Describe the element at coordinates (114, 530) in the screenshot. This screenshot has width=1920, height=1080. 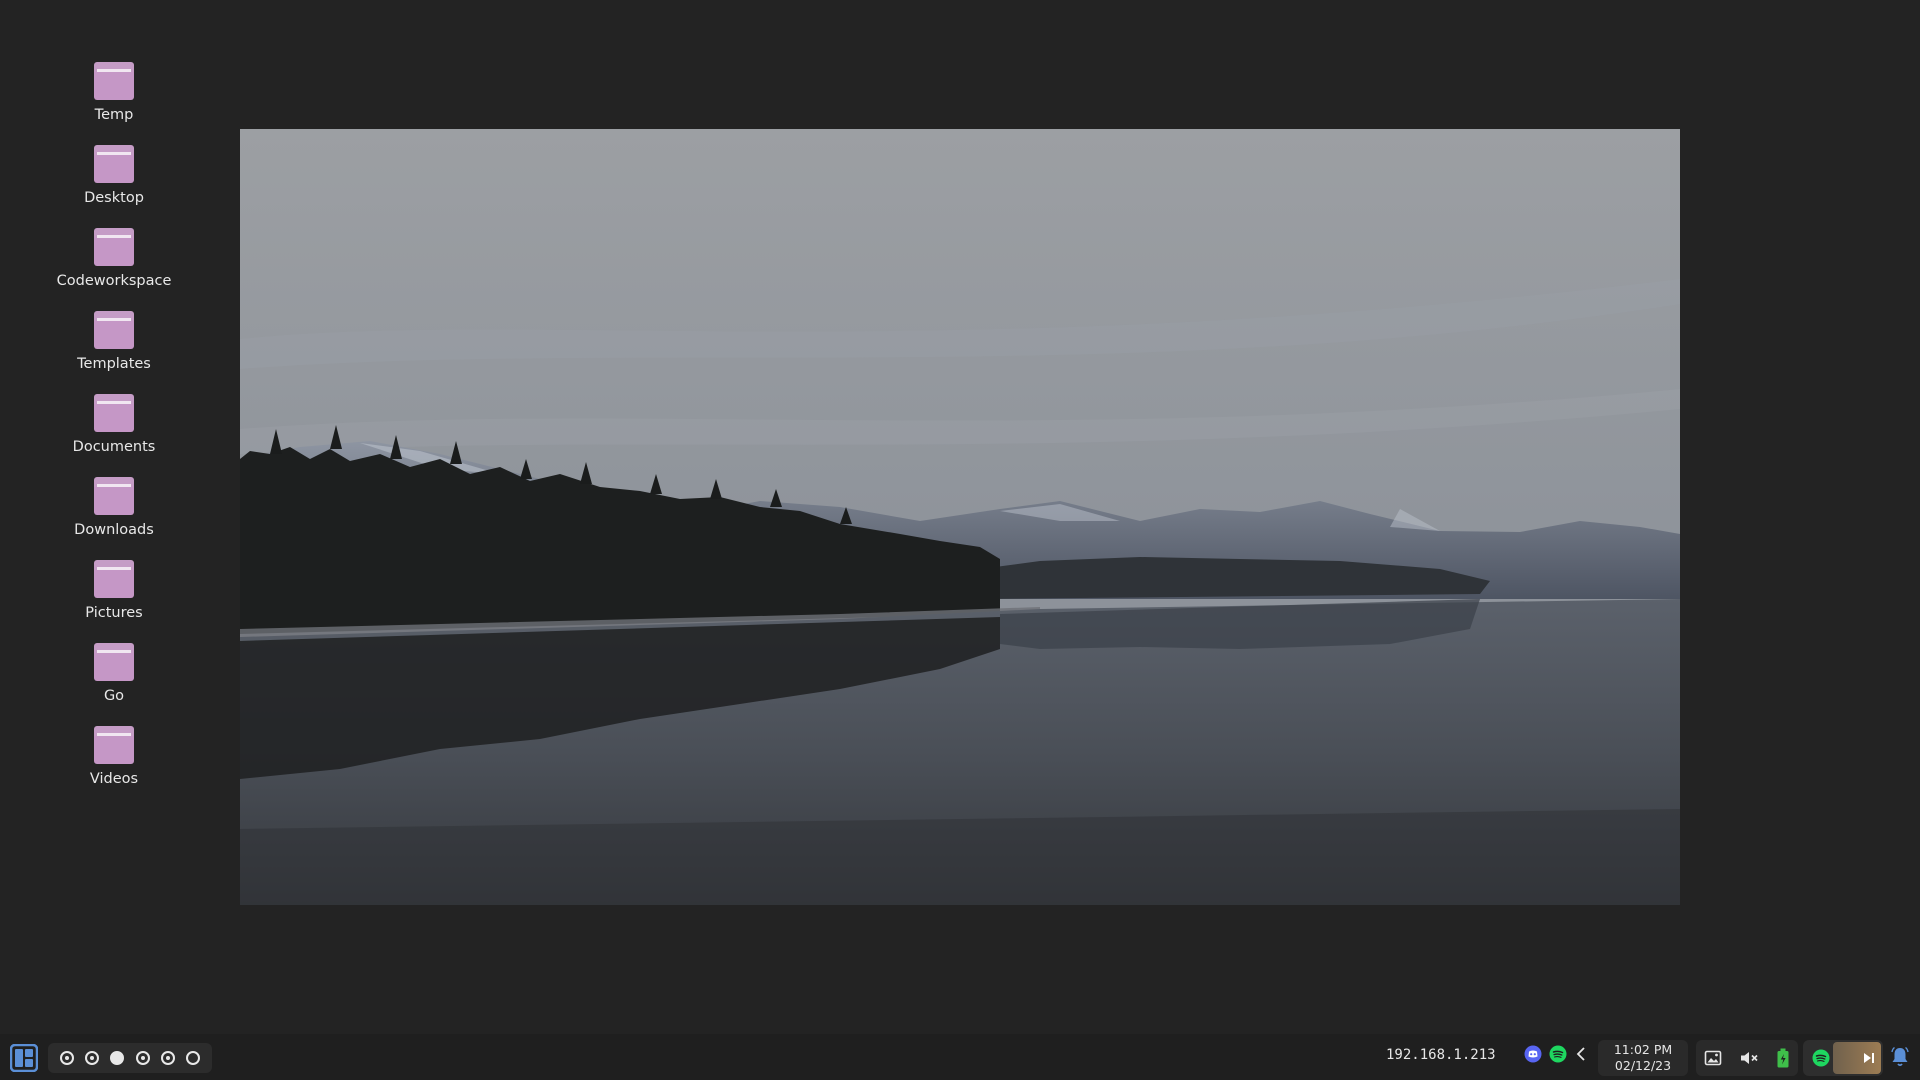
I see `desktop-icon-label: Downloads` at that location.